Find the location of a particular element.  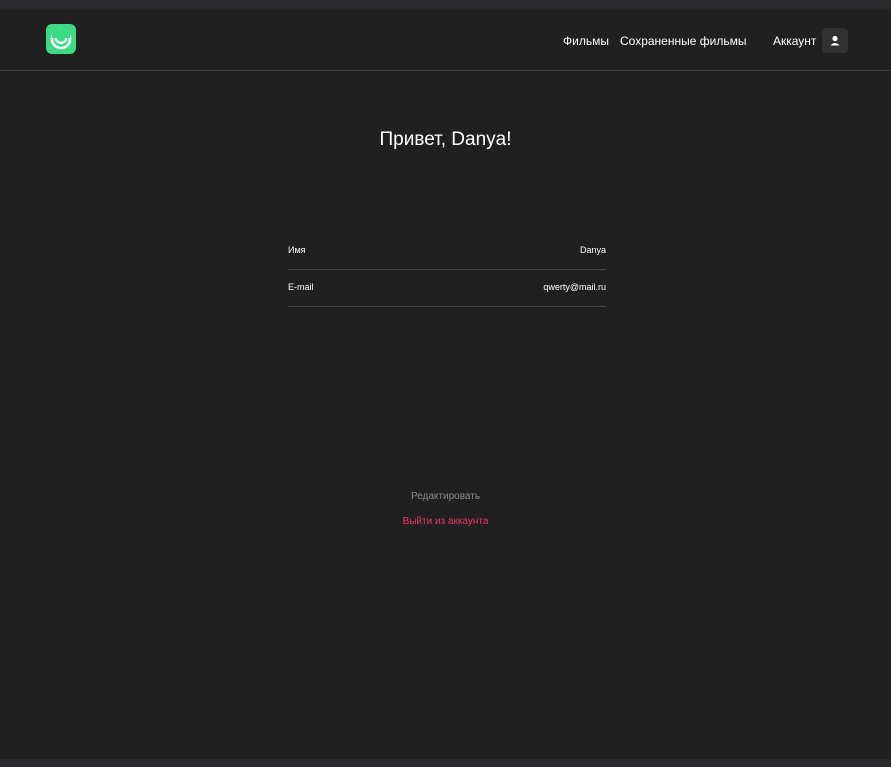

edit-button: Редактировать is located at coordinates (445, 496).